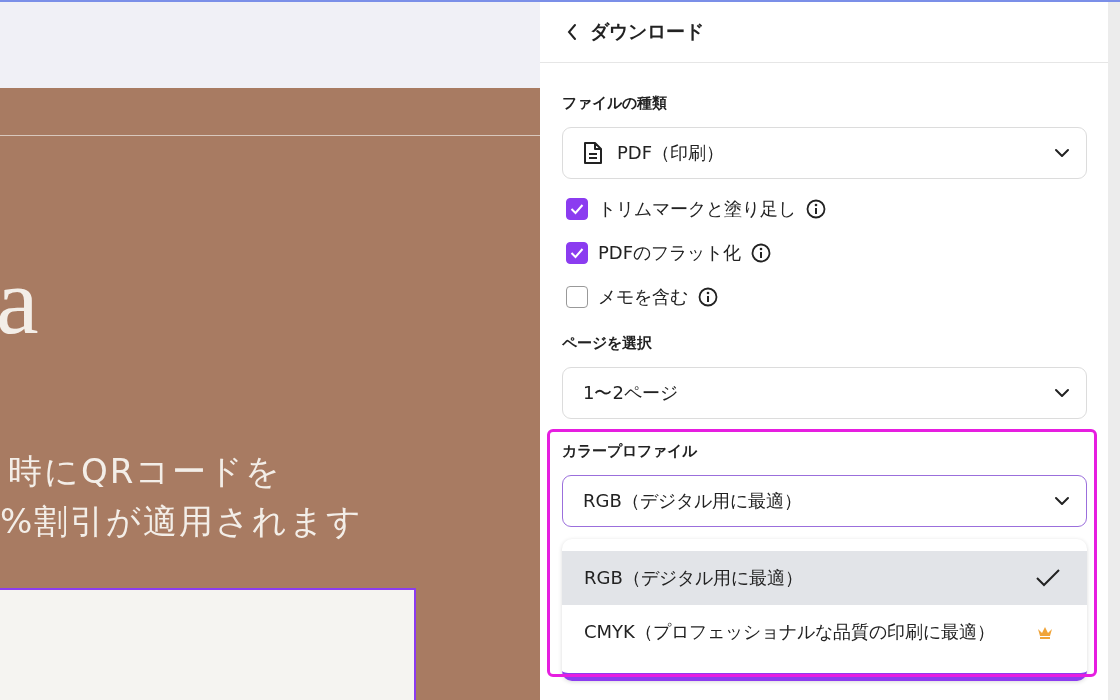  I want to click on selected-card, so click(208, 644).